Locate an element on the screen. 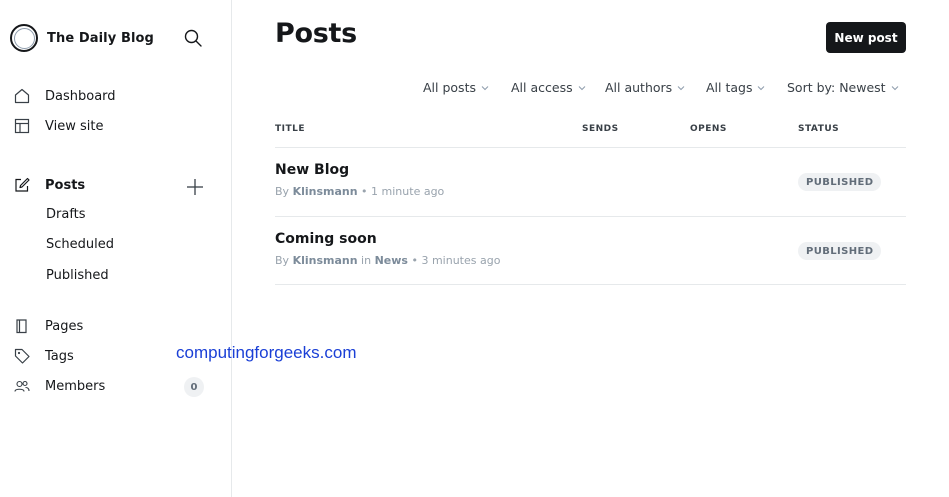 Image resolution: width=949 pixels, height=497 pixels. filter-all-access-label: All access is located at coordinates (542, 87).